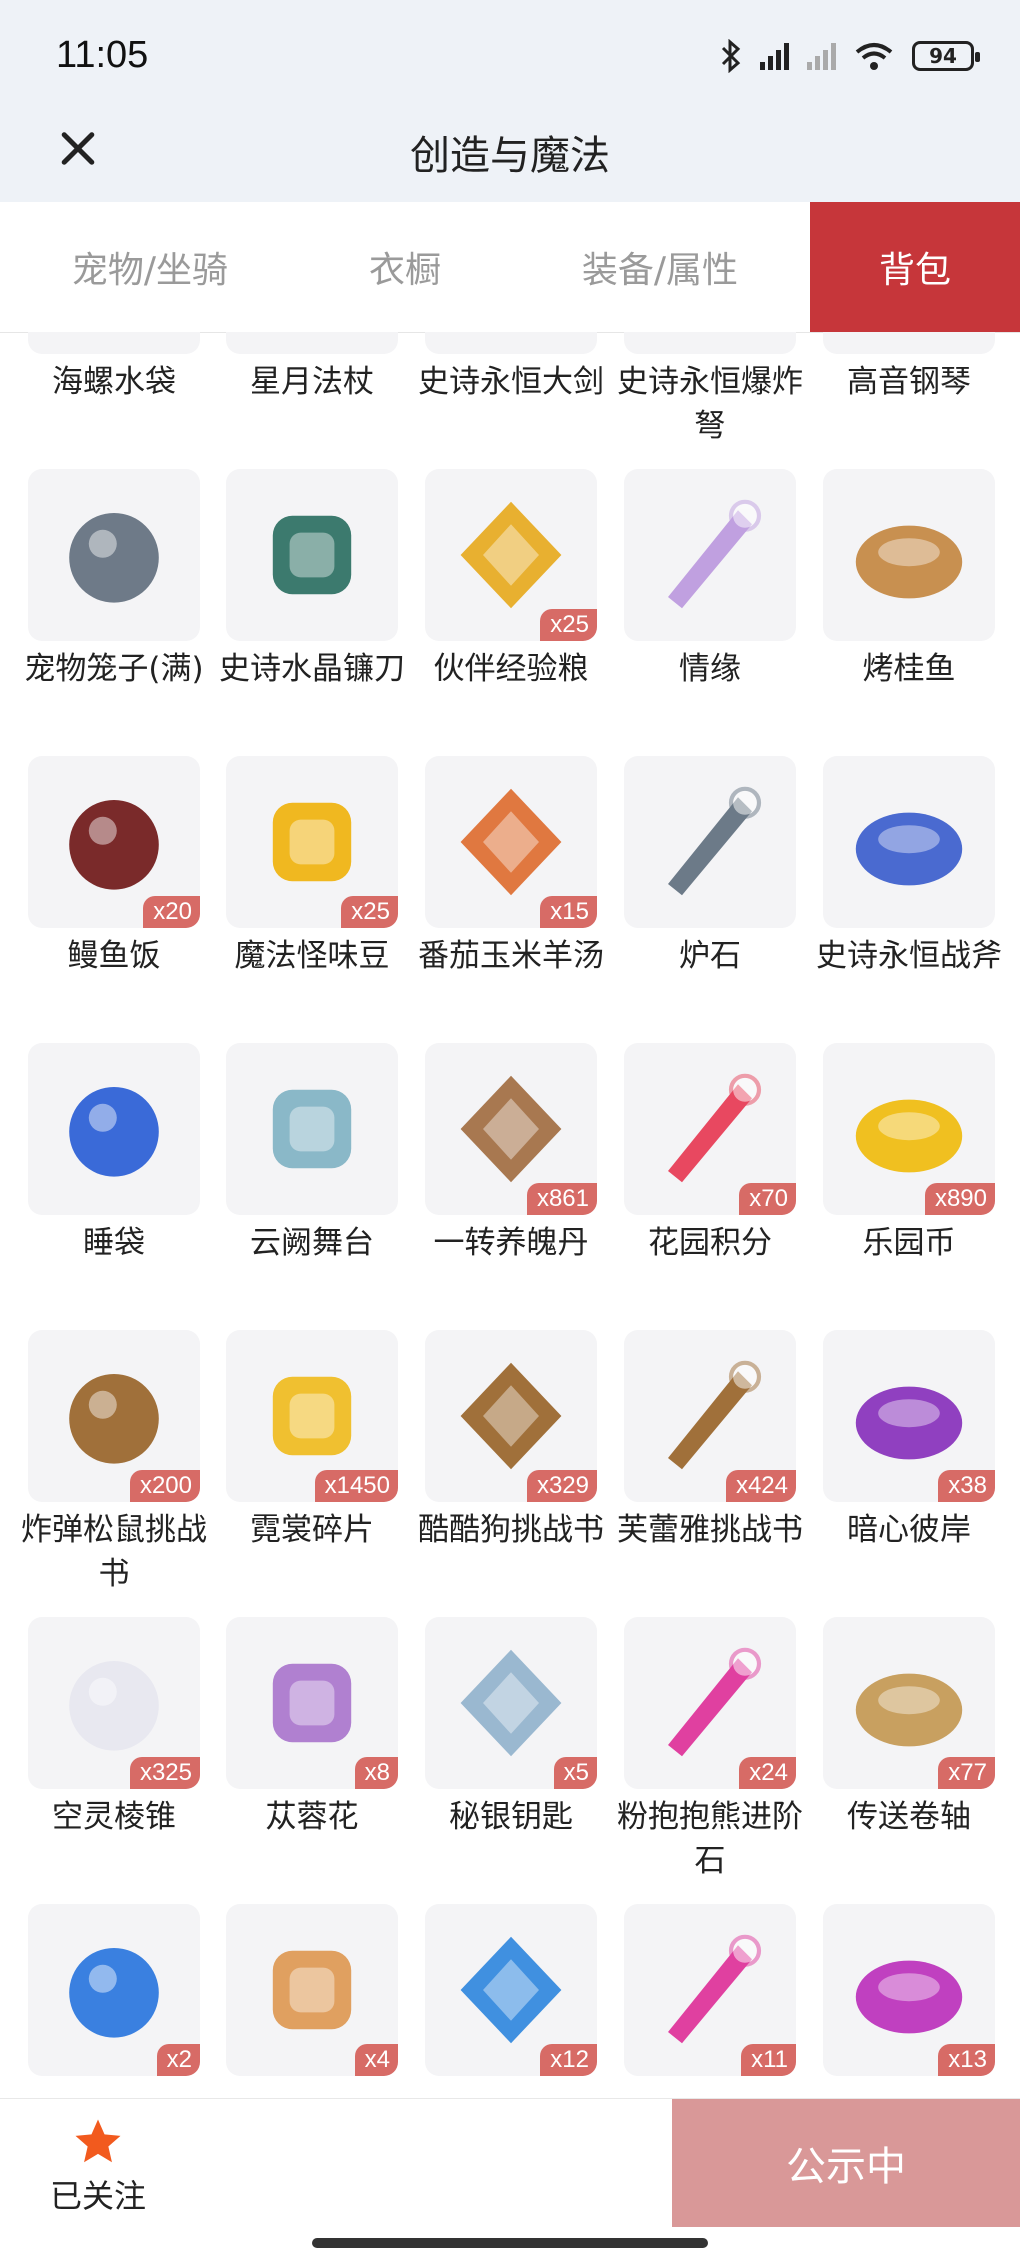 The image size is (1020, 2267). What do you see at coordinates (767, 1199) in the screenshot?
I see `item-quantity-badge: x70` at bounding box center [767, 1199].